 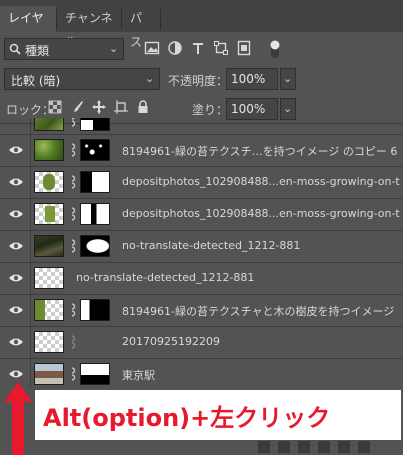 I want to click on lock-all-icon, so click(x=143, y=107).